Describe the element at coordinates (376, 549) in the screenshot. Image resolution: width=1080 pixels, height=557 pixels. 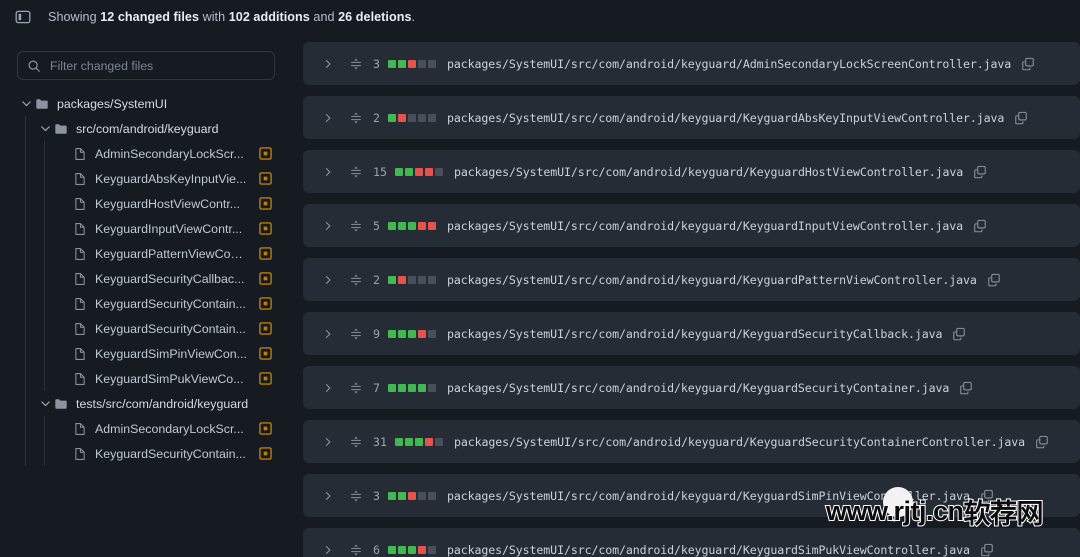
I see `change-count: 6` at that location.